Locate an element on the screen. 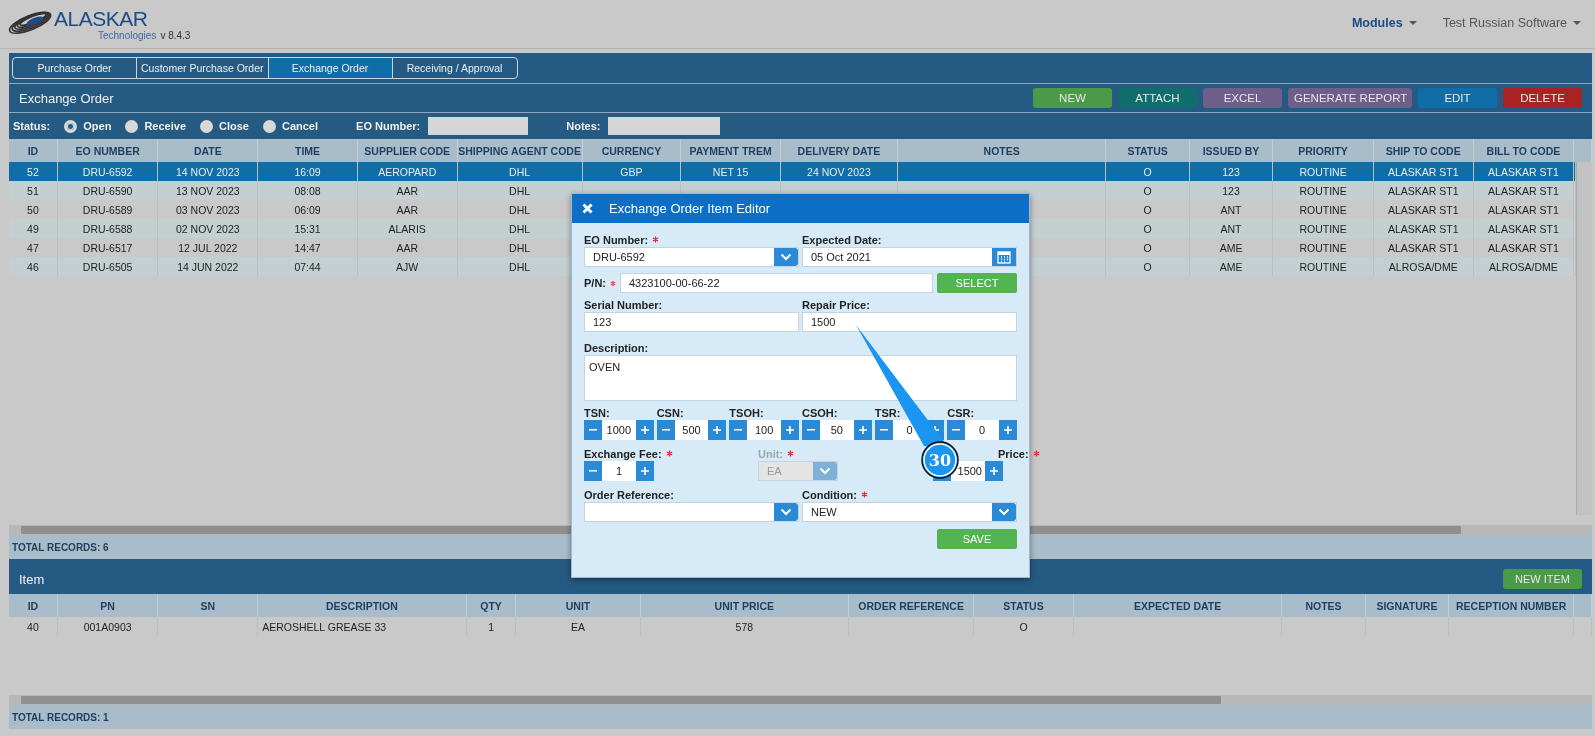  table-cell: 40 is located at coordinates (33, 626).